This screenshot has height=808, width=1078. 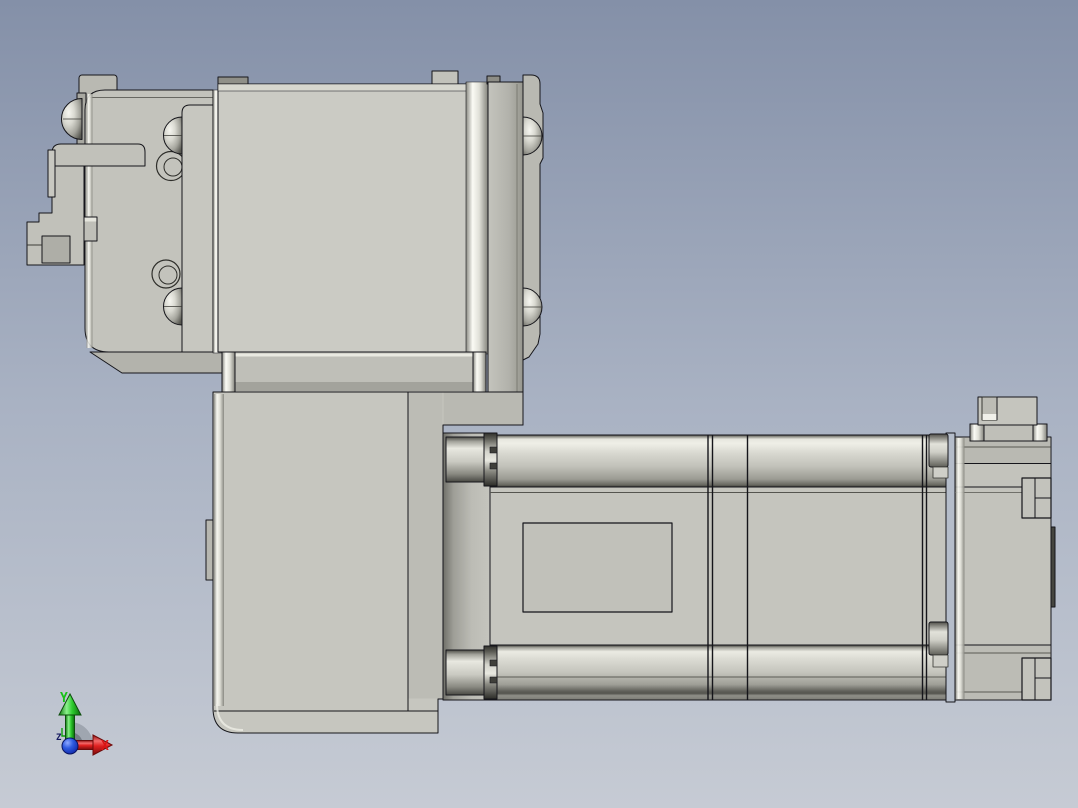 What do you see at coordinates (219, 550) in the screenshot?
I see `housing-left-highlight` at bounding box center [219, 550].